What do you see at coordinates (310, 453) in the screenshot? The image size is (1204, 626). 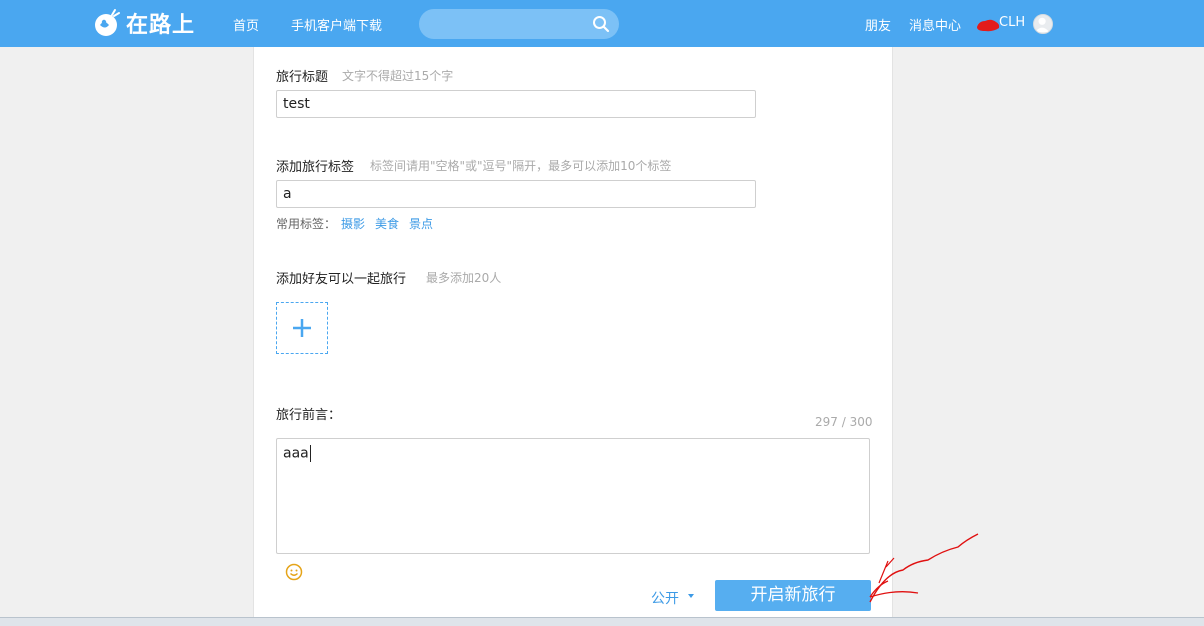 I see `text-caret` at bounding box center [310, 453].